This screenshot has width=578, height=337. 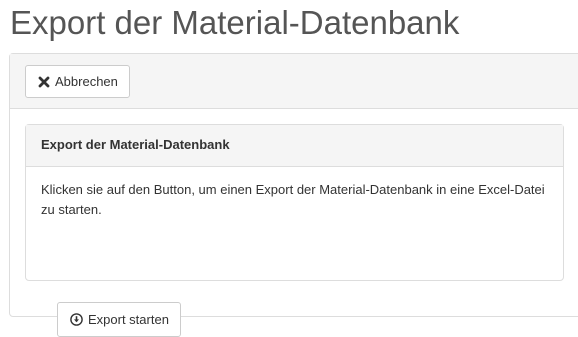 What do you see at coordinates (76, 319) in the screenshot?
I see `download-circle-icon` at bounding box center [76, 319].